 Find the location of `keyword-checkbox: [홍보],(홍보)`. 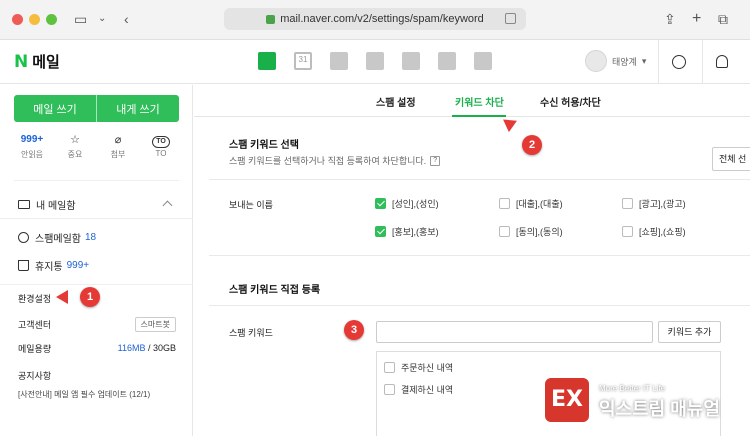

keyword-checkbox: [홍보],(홍보) is located at coordinates (407, 231).